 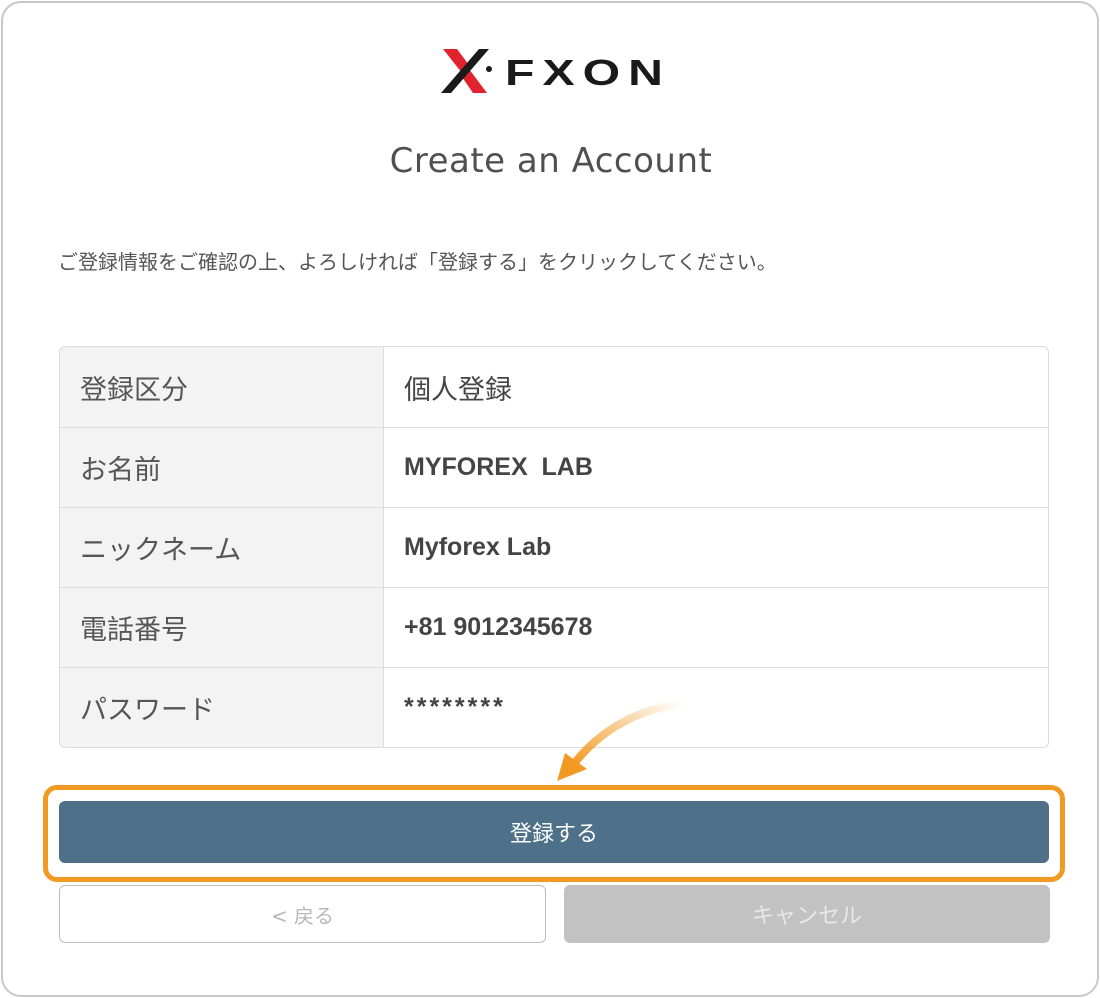 I want to click on instruction-text: ご登録情報をご確認の上、よろしければ「登録する」をクリックしてください。, so click(x=417, y=262).